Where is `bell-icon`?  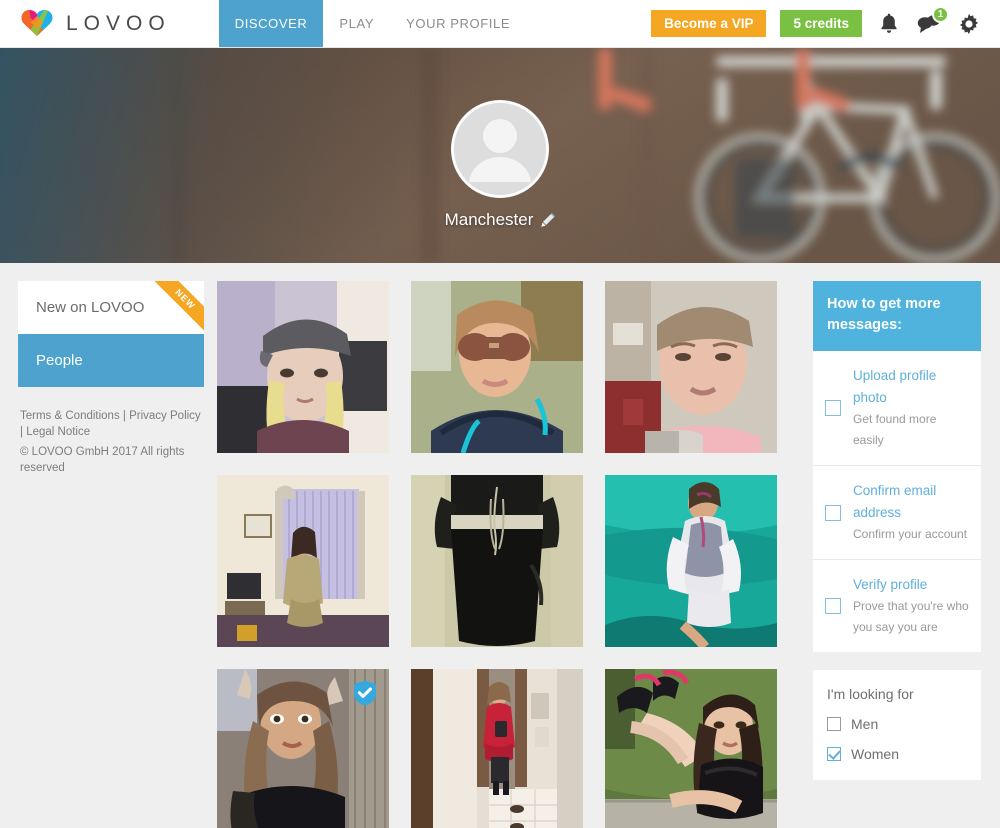 bell-icon is located at coordinates (889, 23).